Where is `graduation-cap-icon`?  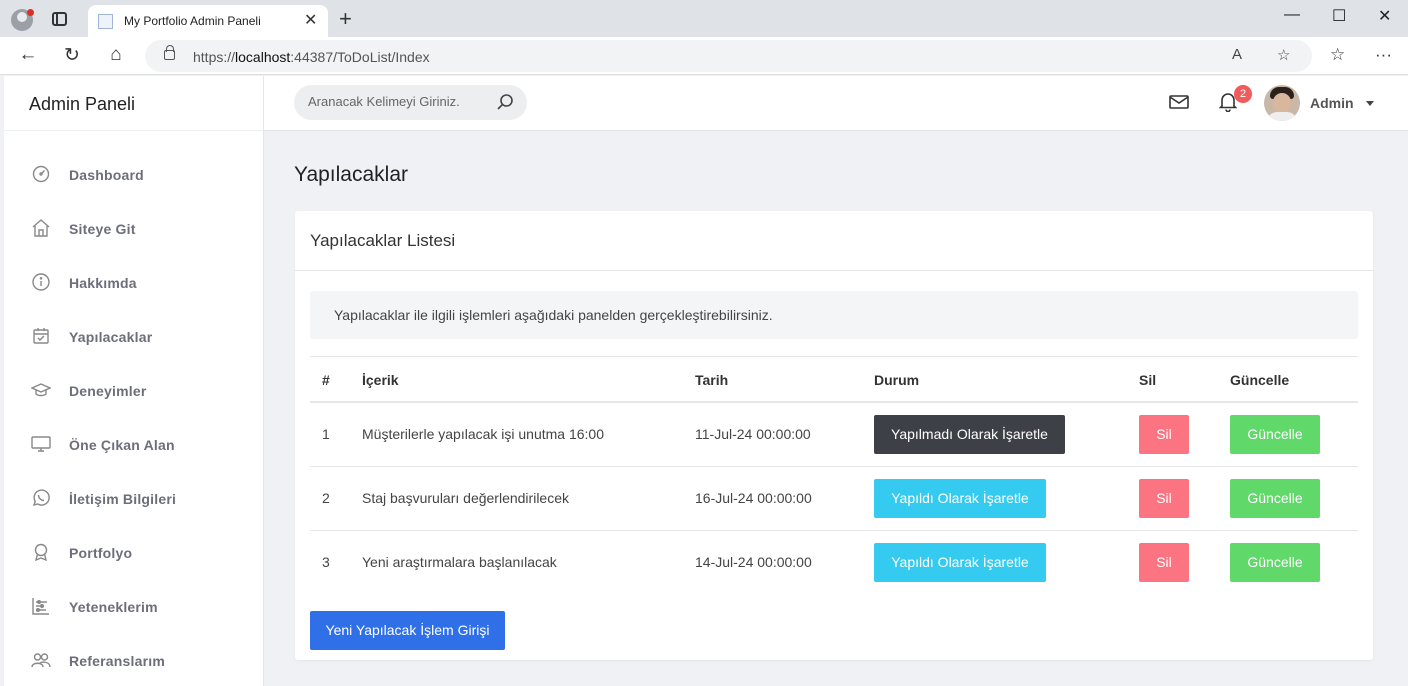 graduation-cap-icon is located at coordinates (41, 390).